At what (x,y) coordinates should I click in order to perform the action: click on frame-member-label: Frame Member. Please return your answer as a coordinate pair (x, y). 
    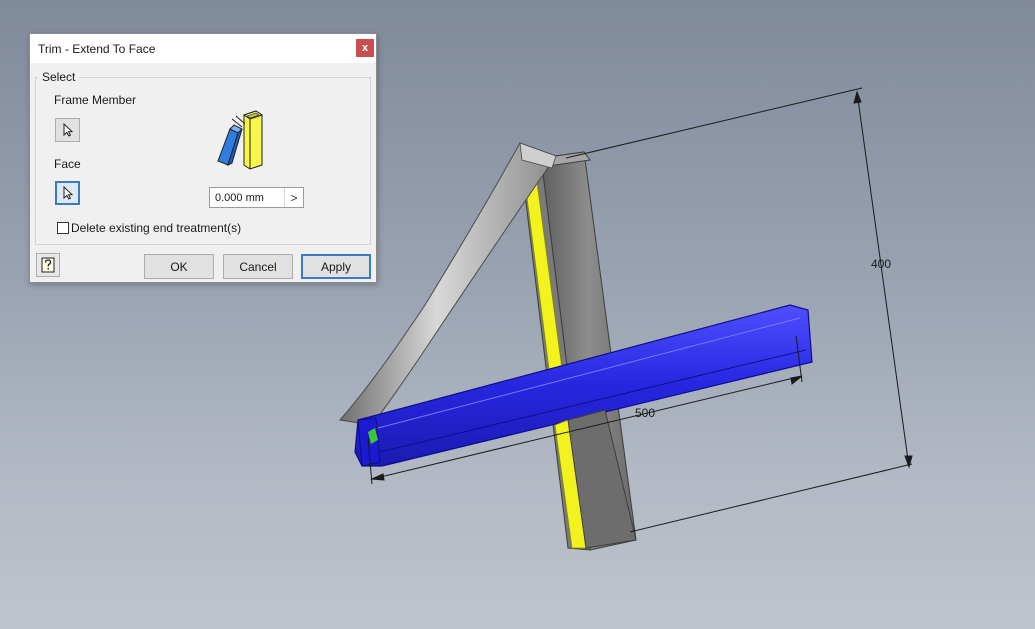
    Looking at the image, I should click on (95, 100).